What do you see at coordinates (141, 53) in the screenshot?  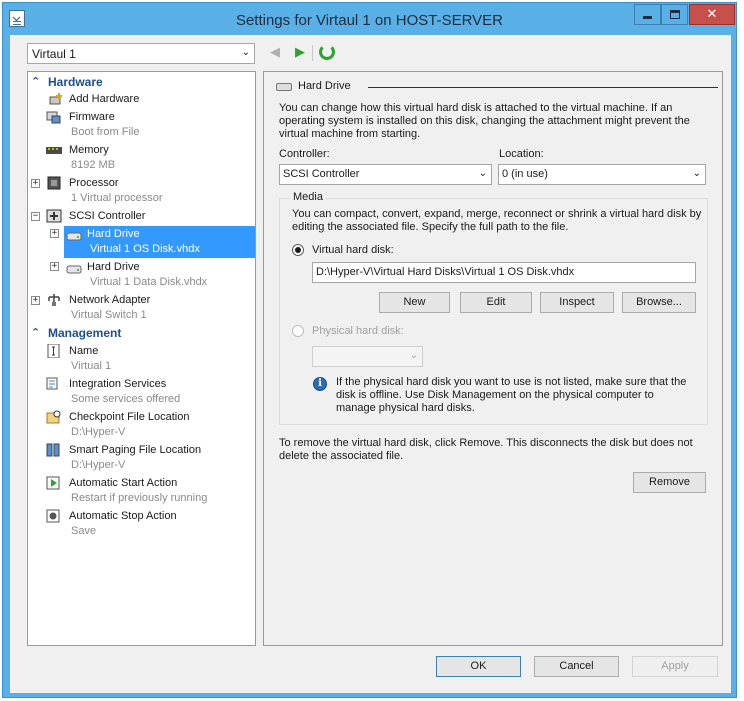 I see `vm-selector: Virtaul 1 ⌄` at bounding box center [141, 53].